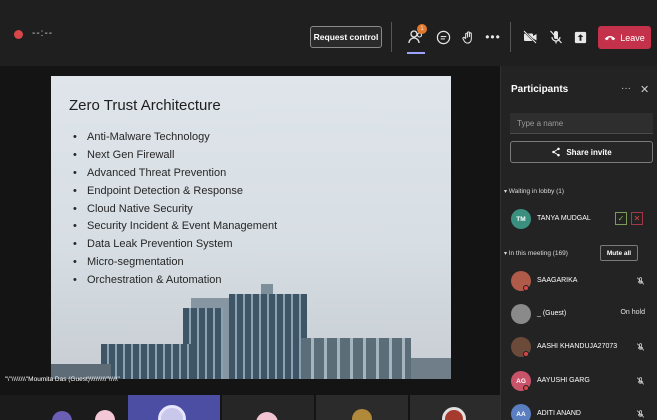  What do you see at coordinates (175, 156) in the screenshot?
I see `slide-bullet: Next Gen Firewall` at bounding box center [175, 156].